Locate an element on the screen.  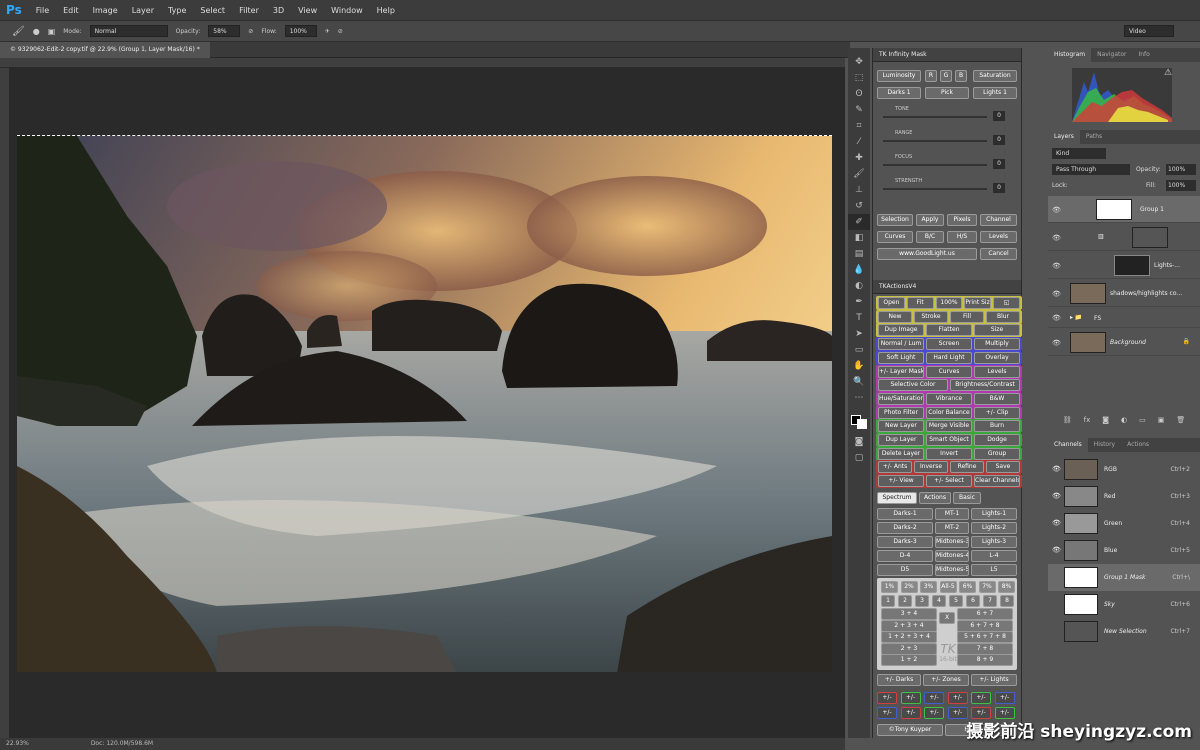
spectrum-darks-button: Darks-2 is located at coordinates (905, 528).